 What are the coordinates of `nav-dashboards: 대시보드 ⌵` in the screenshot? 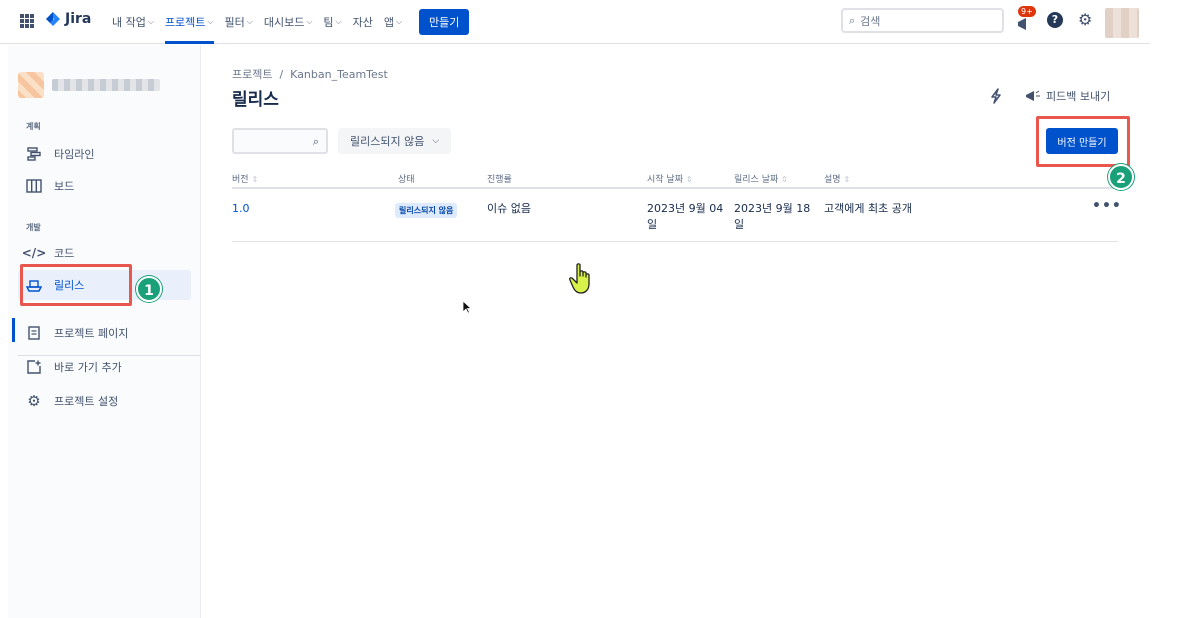 It's located at (288, 22).